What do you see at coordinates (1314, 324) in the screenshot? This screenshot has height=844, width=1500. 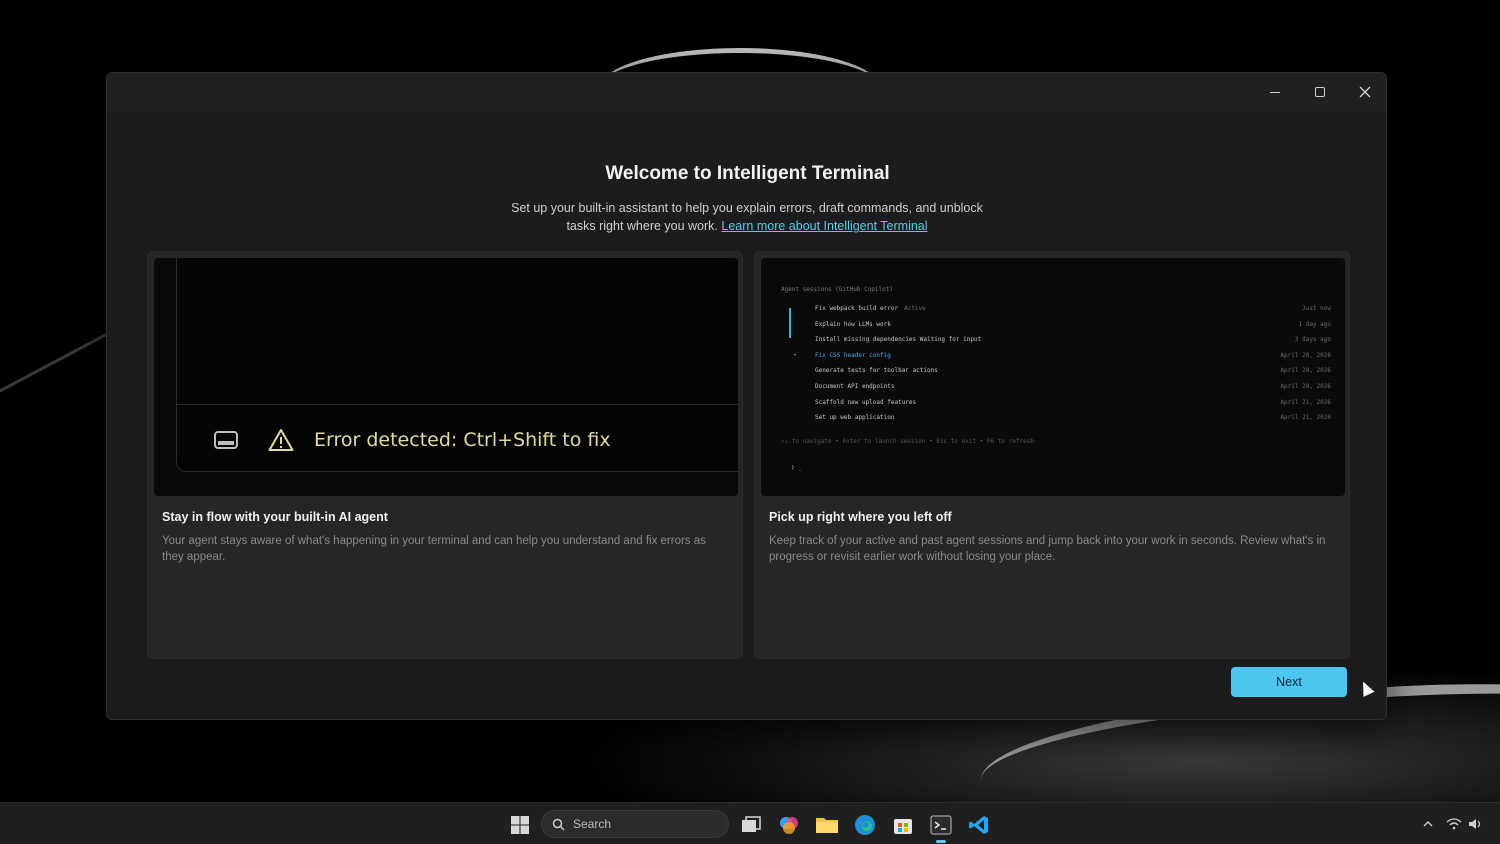 I see `session-time: 1 day ago` at bounding box center [1314, 324].